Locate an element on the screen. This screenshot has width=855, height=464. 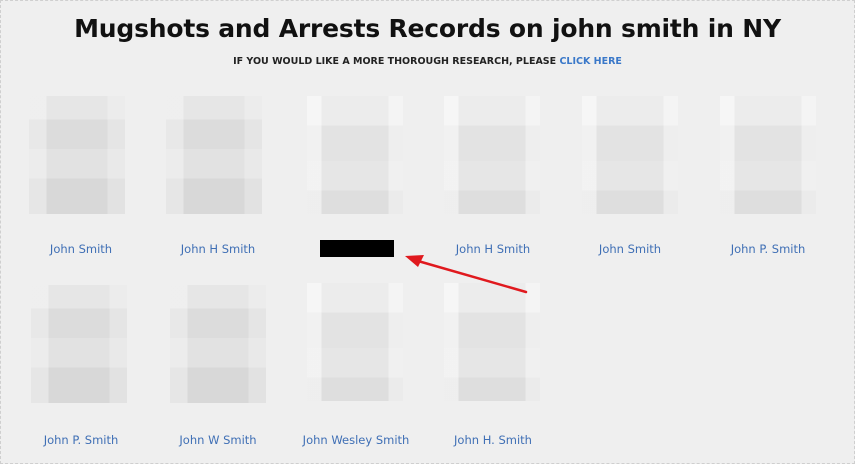
result-name-7: John P. Smith is located at coordinates (81, 440).